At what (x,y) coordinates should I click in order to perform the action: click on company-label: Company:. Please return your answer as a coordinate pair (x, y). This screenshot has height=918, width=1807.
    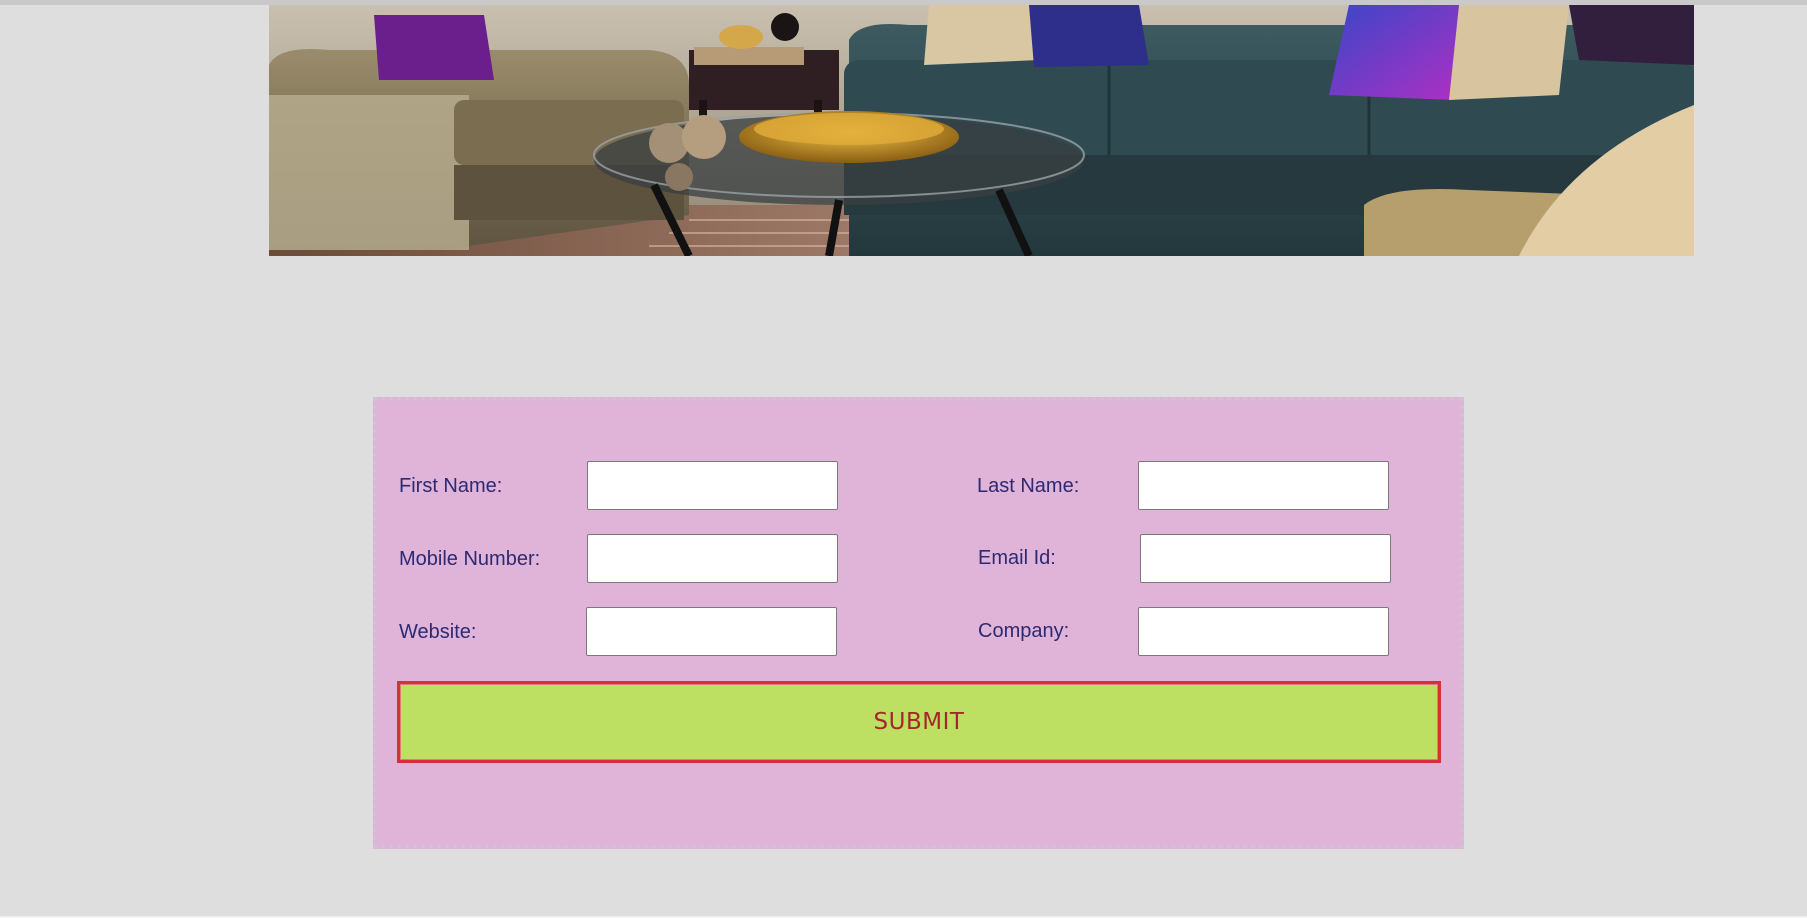
    Looking at the image, I should click on (1024, 631).